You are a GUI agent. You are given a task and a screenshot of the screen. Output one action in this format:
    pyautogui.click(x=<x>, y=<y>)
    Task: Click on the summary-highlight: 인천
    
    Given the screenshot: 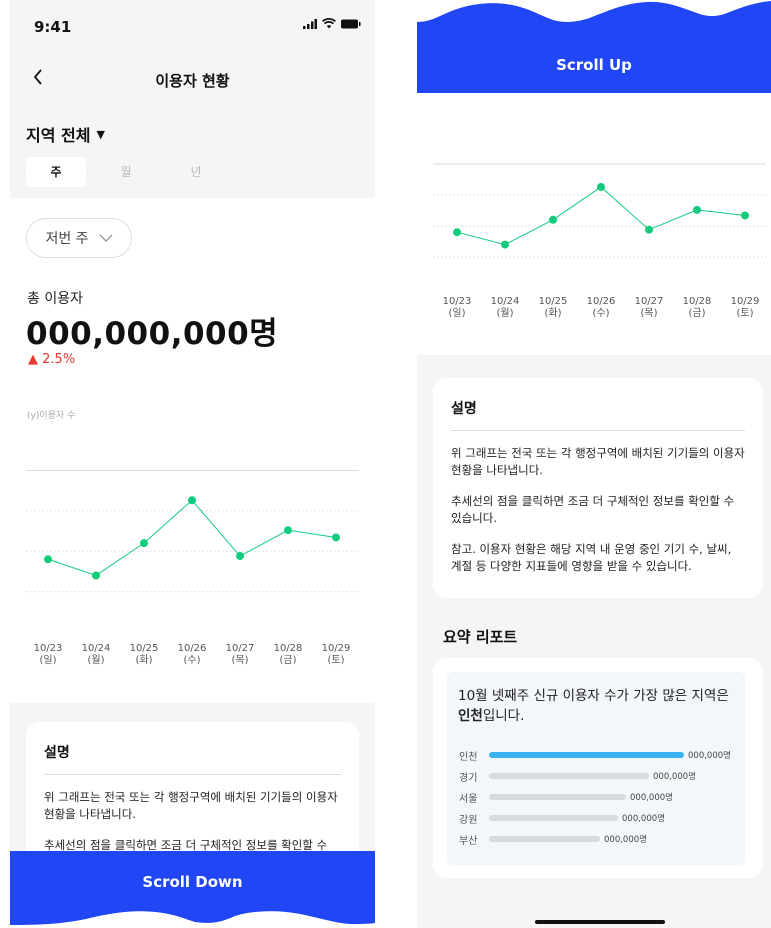 What is the action you would take?
    pyautogui.click(x=470, y=716)
    